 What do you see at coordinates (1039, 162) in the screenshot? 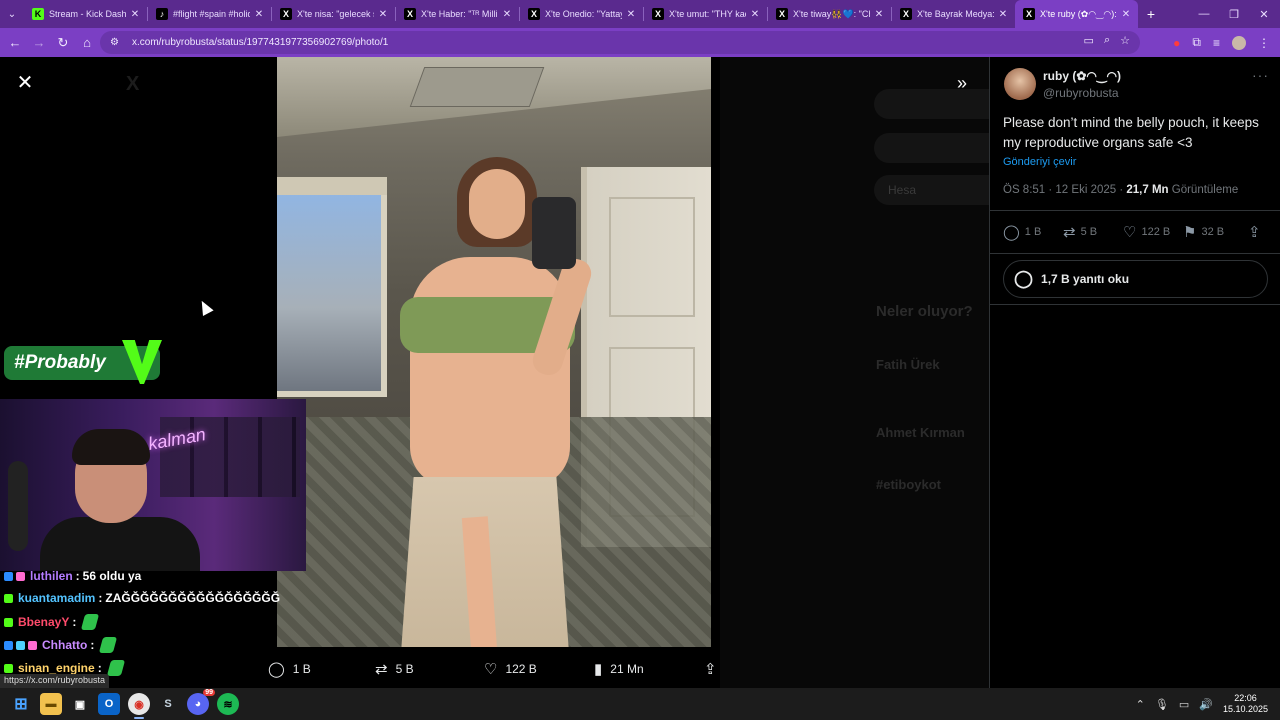
I see `translate-post-link: Gönderiyi çevir` at bounding box center [1039, 162].